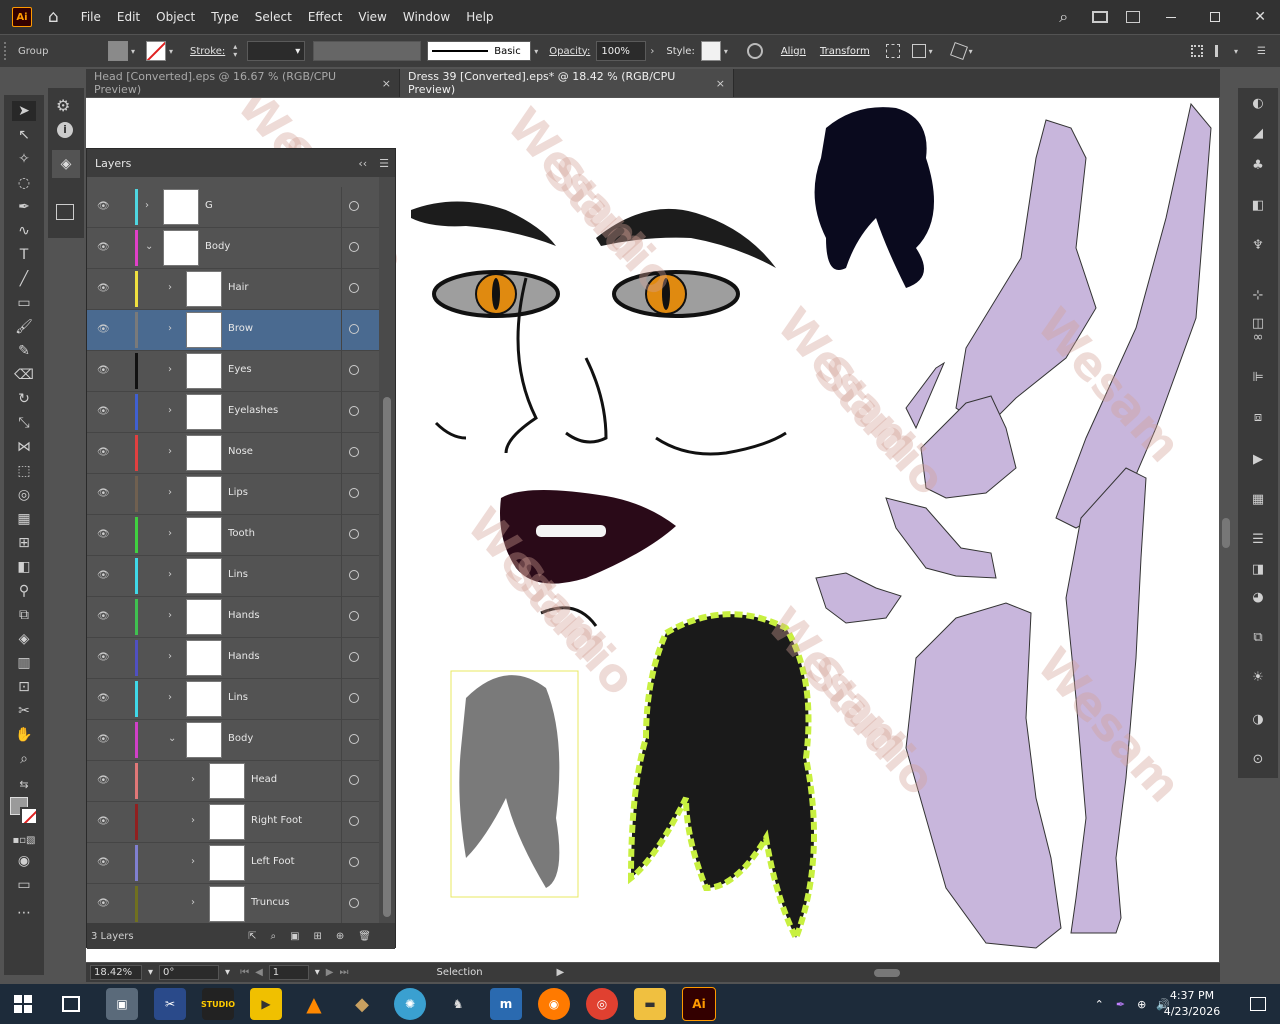 This screenshot has height=1024, width=1280. I want to click on canvas-scrollbar-horizontal, so click(899, 973).